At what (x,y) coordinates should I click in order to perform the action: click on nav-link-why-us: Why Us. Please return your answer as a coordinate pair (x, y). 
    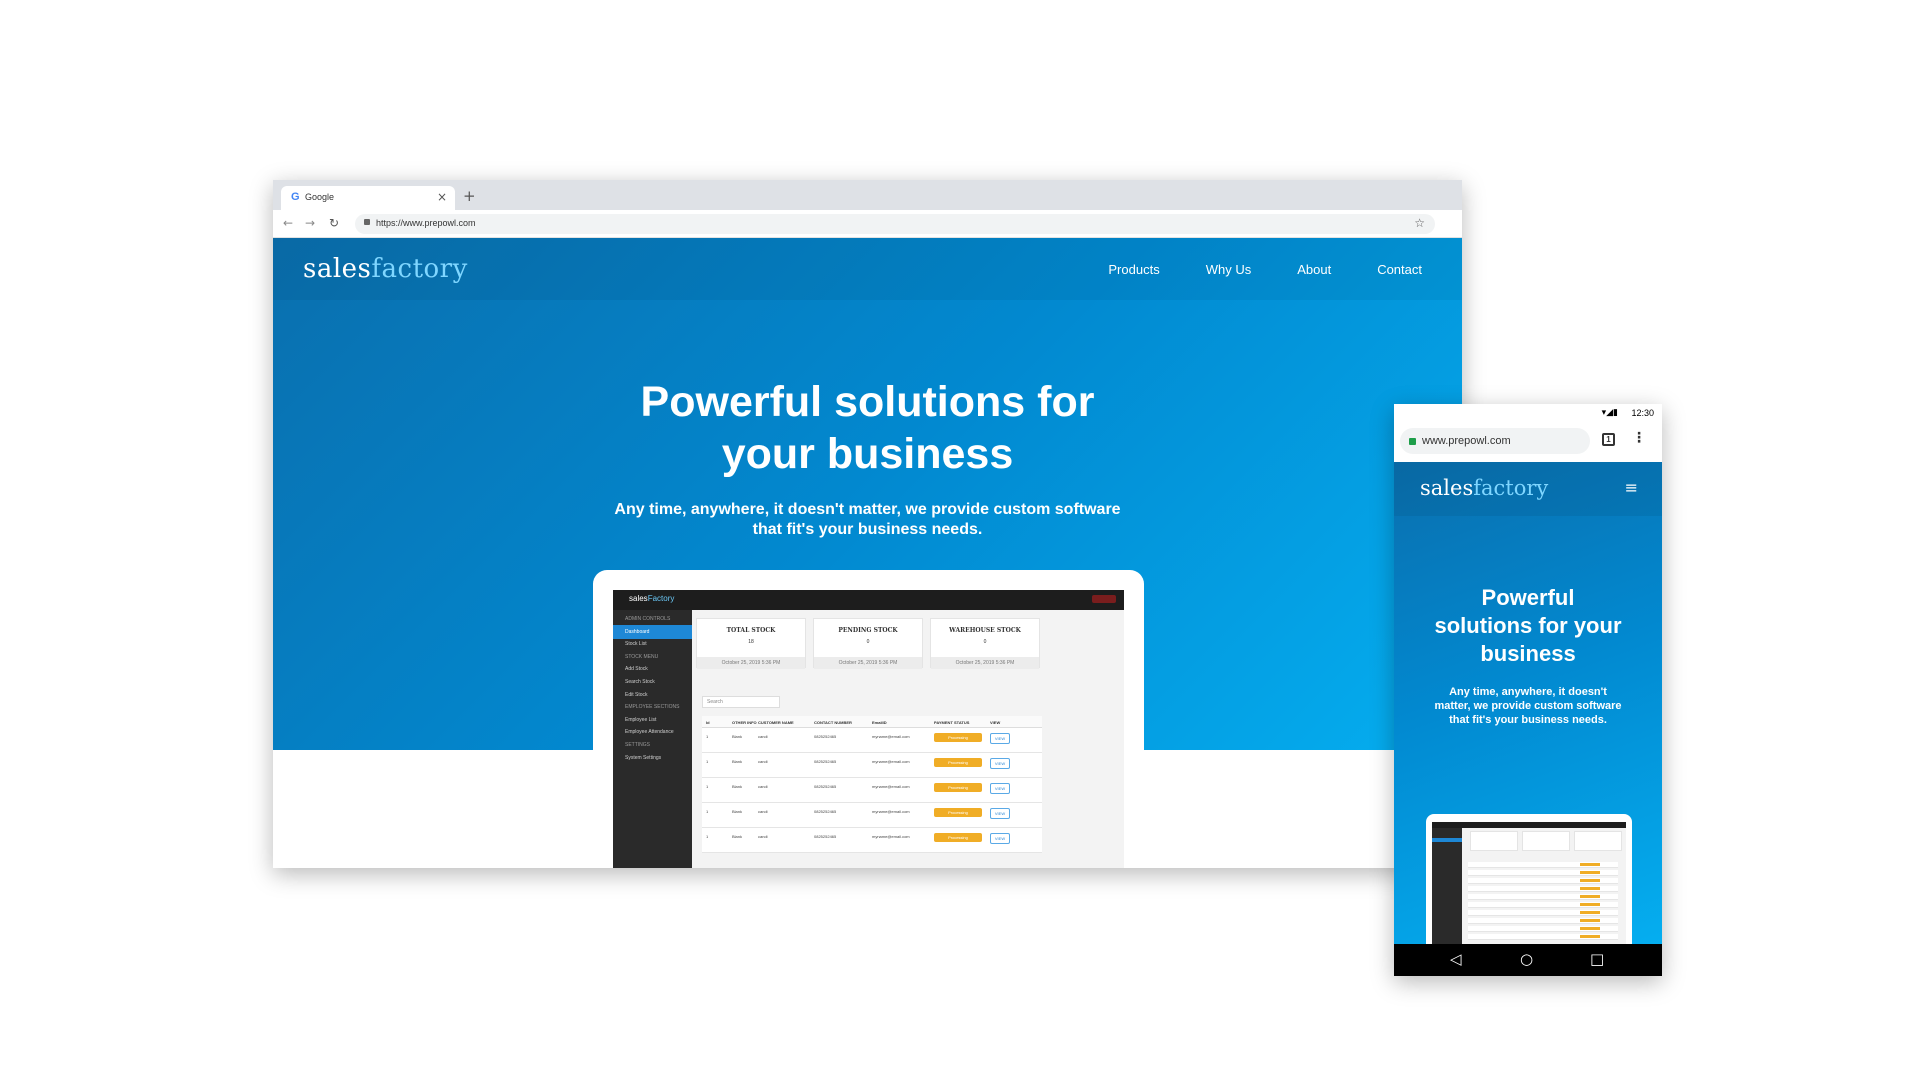
    Looking at the image, I should click on (1229, 269).